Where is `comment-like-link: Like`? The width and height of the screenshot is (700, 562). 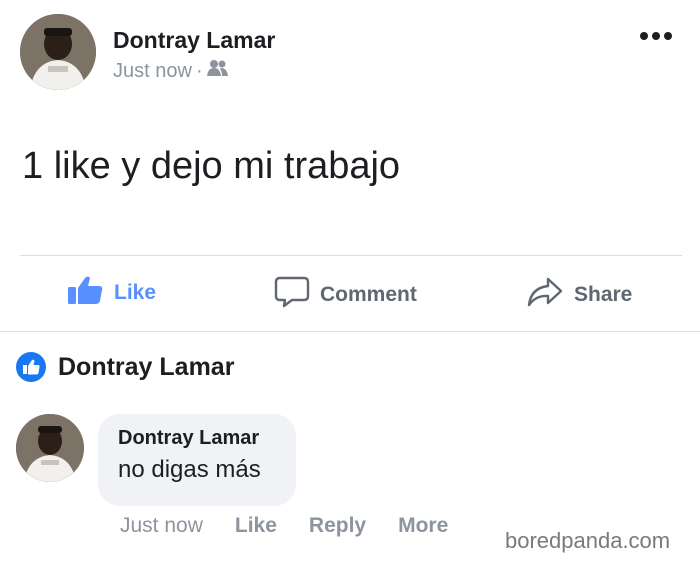 comment-like-link: Like is located at coordinates (256, 526).